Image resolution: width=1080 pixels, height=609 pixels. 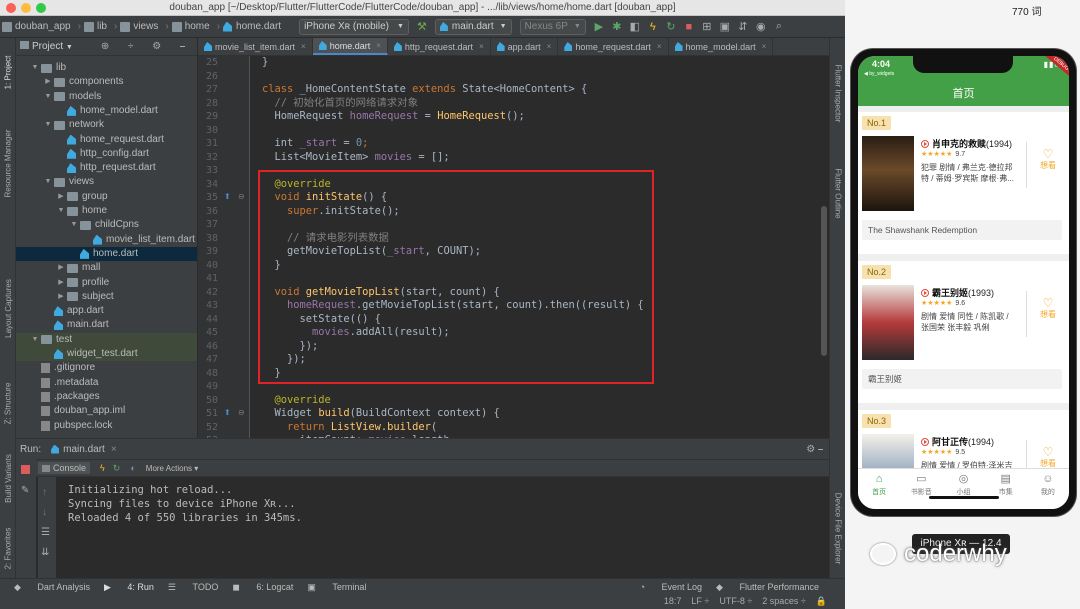 What do you see at coordinates (106, 82) in the screenshot?
I see `tree-item: ▶ components` at bounding box center [106, 82].